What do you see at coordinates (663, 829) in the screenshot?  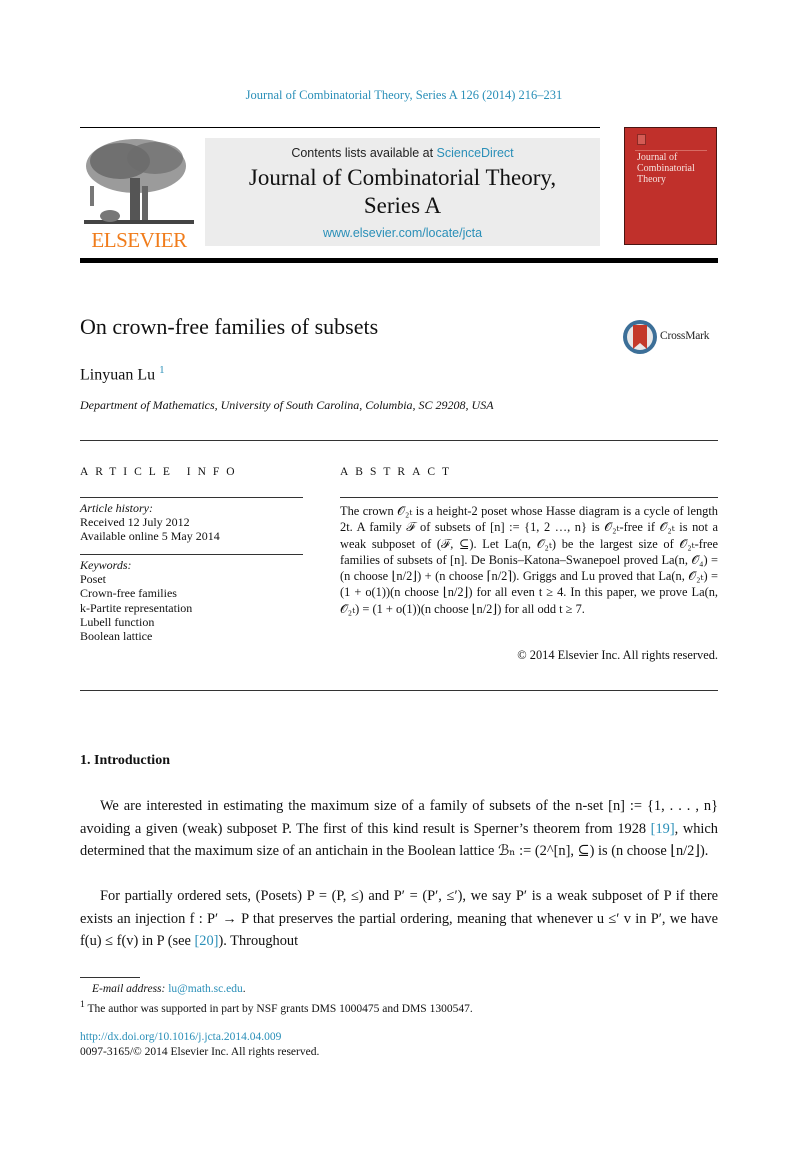 I see `citation-link: [19]` at bounding box center [663, 829].